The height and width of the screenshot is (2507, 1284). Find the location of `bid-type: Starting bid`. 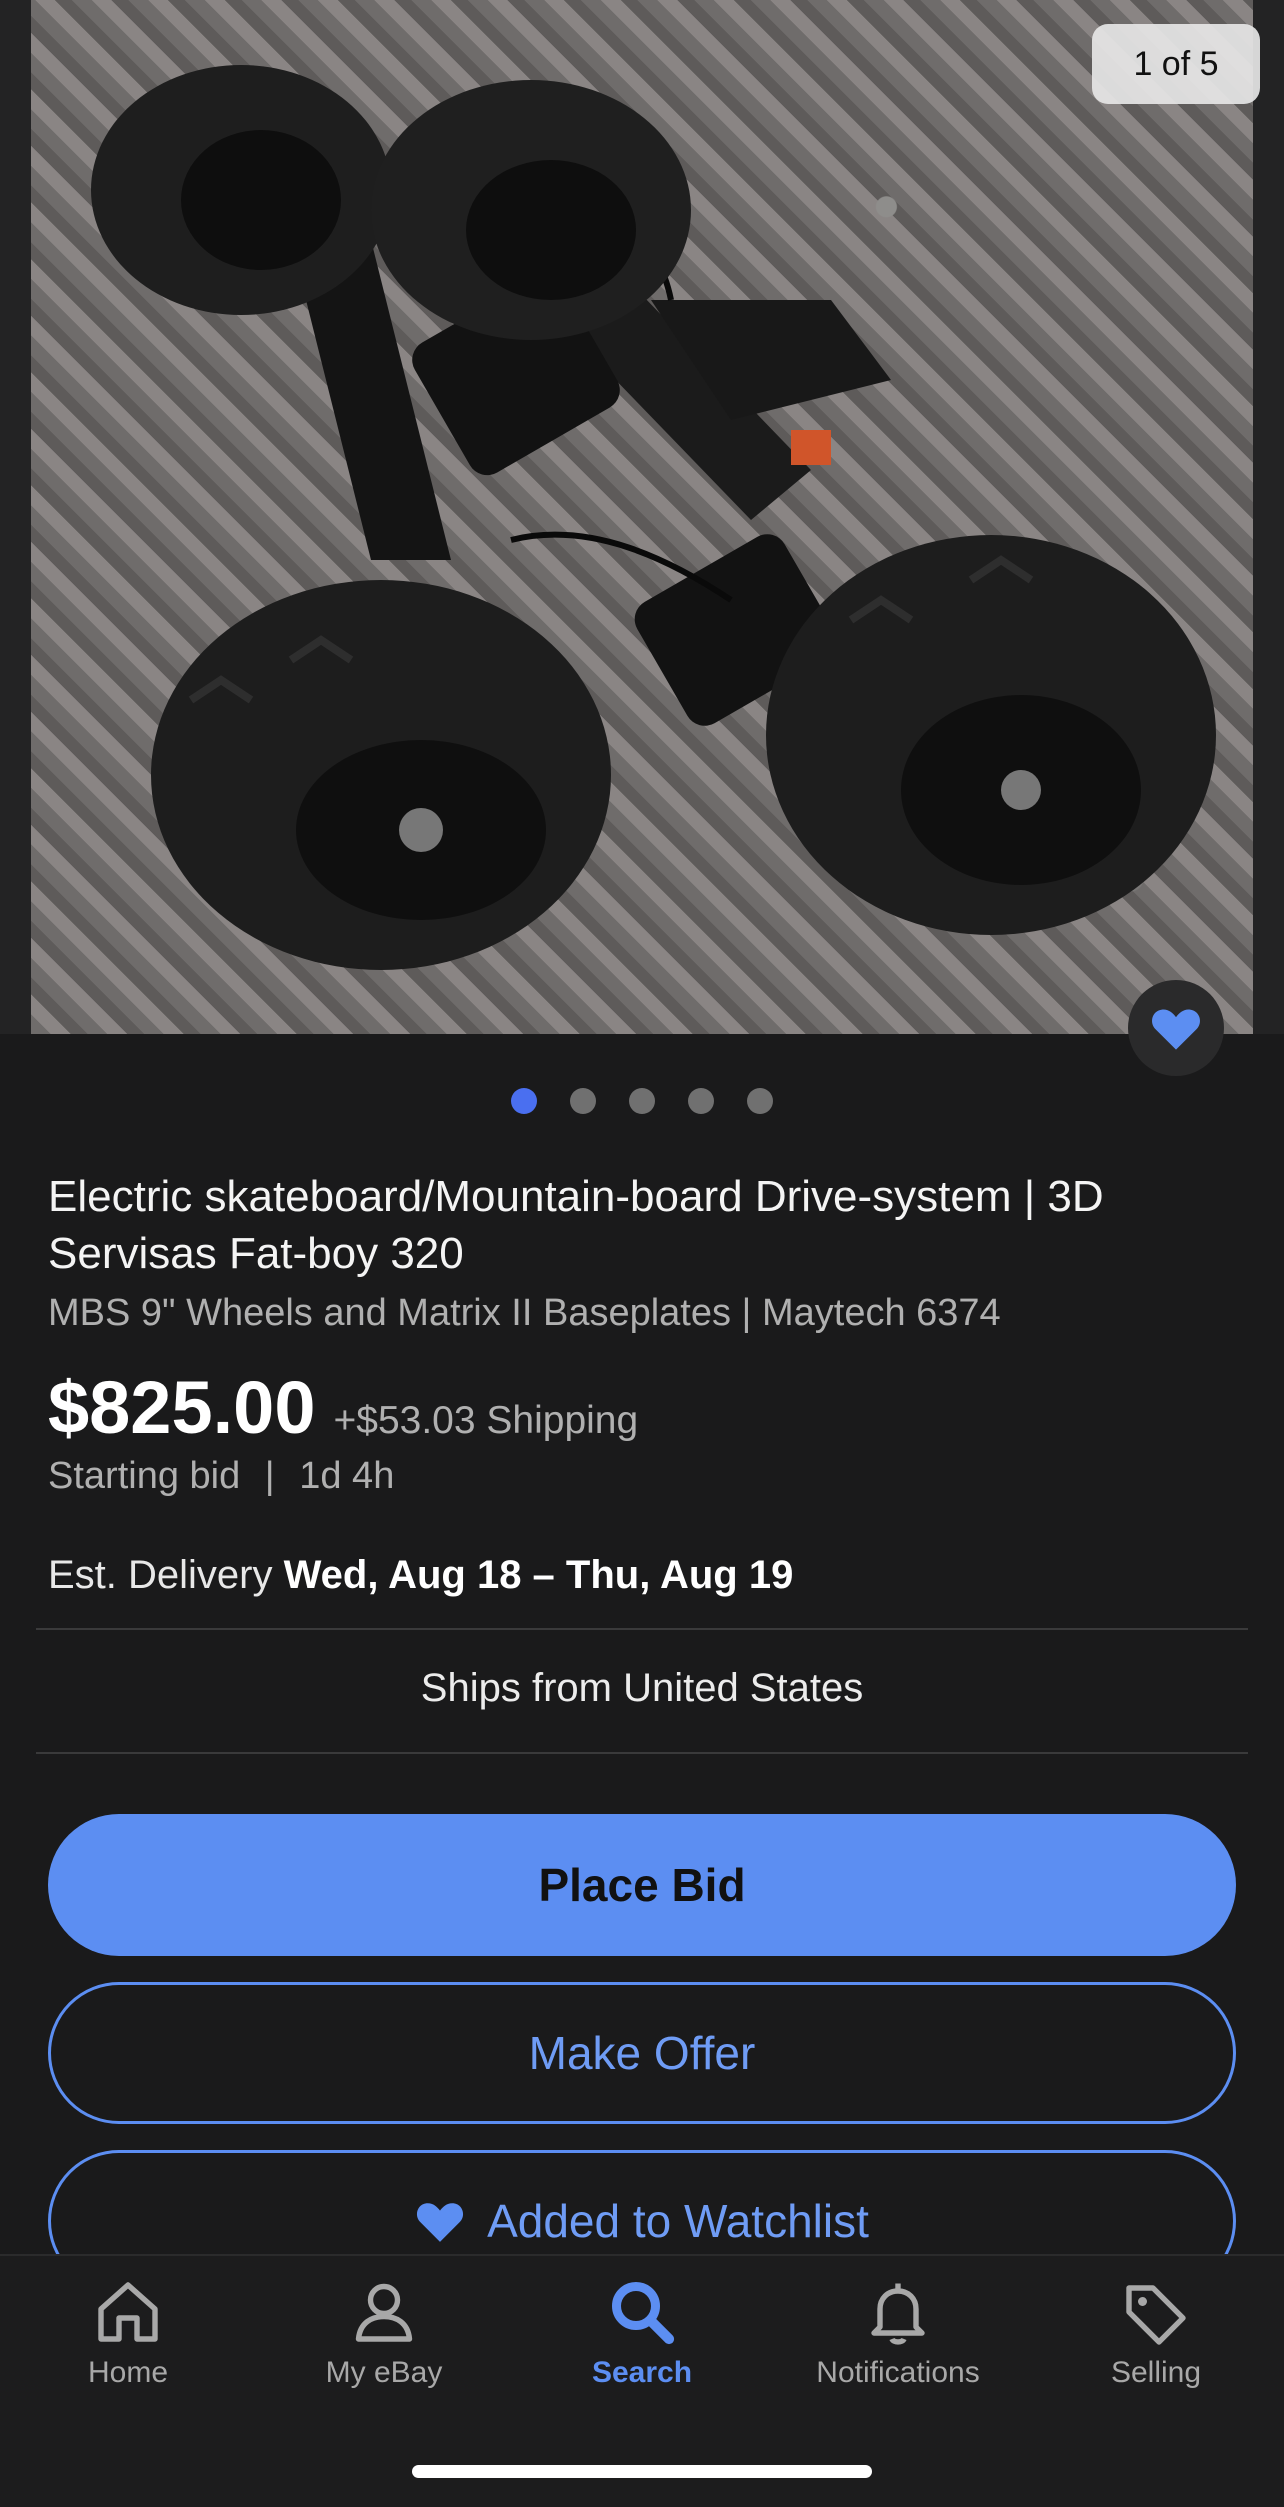

bid-type: Starting bid is located at coordinates (144, 1476).